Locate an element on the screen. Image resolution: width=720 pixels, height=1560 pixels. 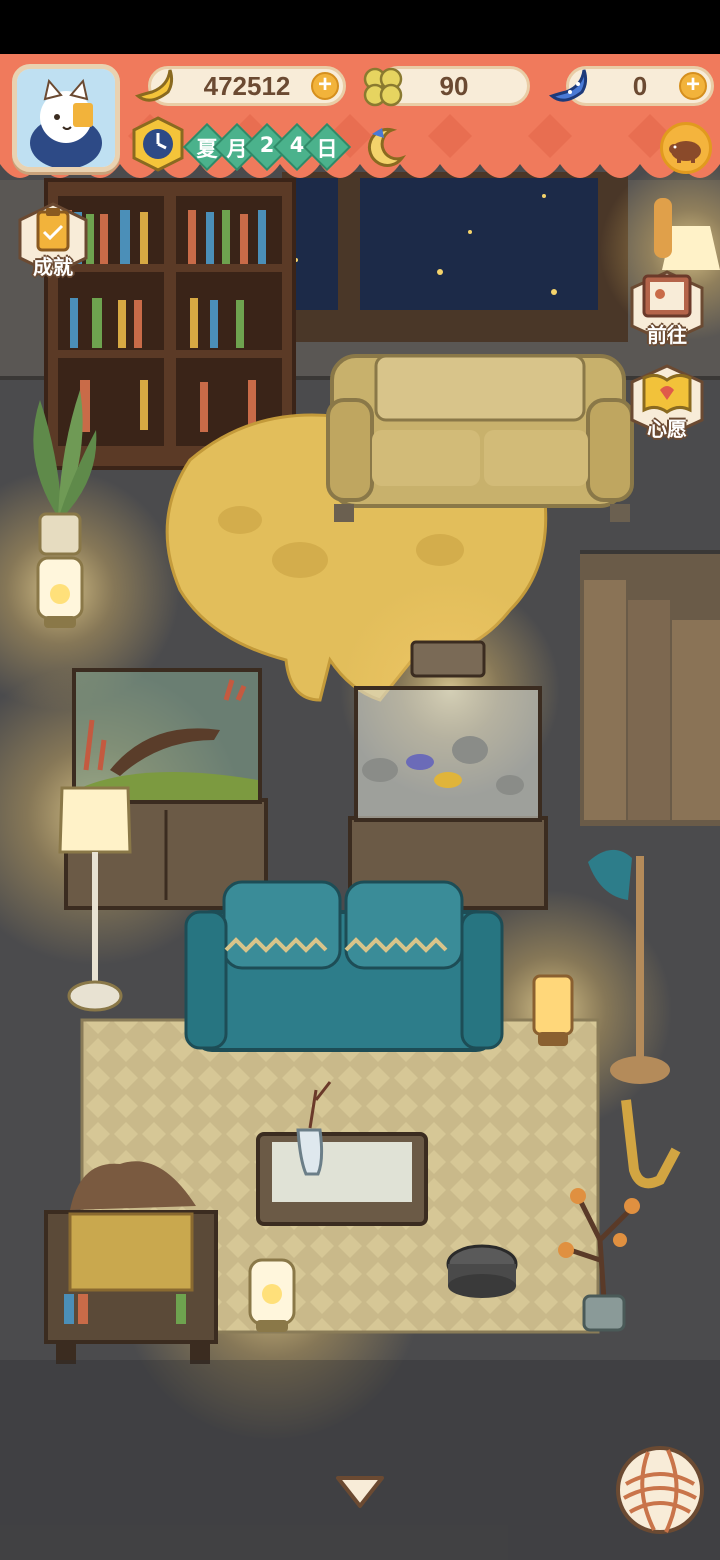
top-hud: 472512 + 90 0 + 夏 月 2 4 日 is located at coordinates (360, 129).